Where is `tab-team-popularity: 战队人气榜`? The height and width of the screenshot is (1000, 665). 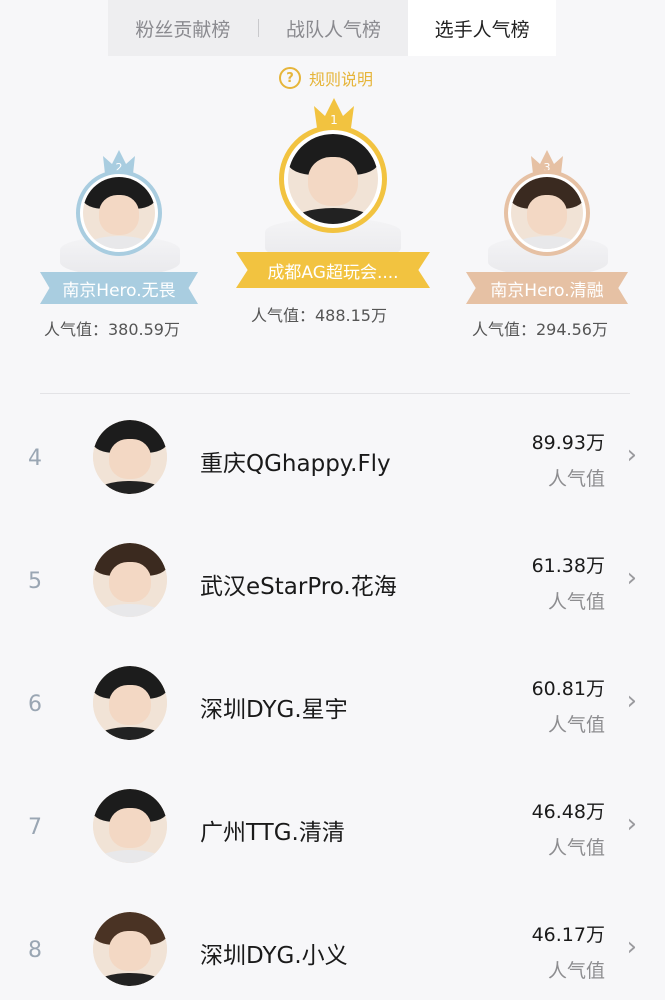
tab-team-popularity: 战队人气榜 is located at coordinates (334, 28).